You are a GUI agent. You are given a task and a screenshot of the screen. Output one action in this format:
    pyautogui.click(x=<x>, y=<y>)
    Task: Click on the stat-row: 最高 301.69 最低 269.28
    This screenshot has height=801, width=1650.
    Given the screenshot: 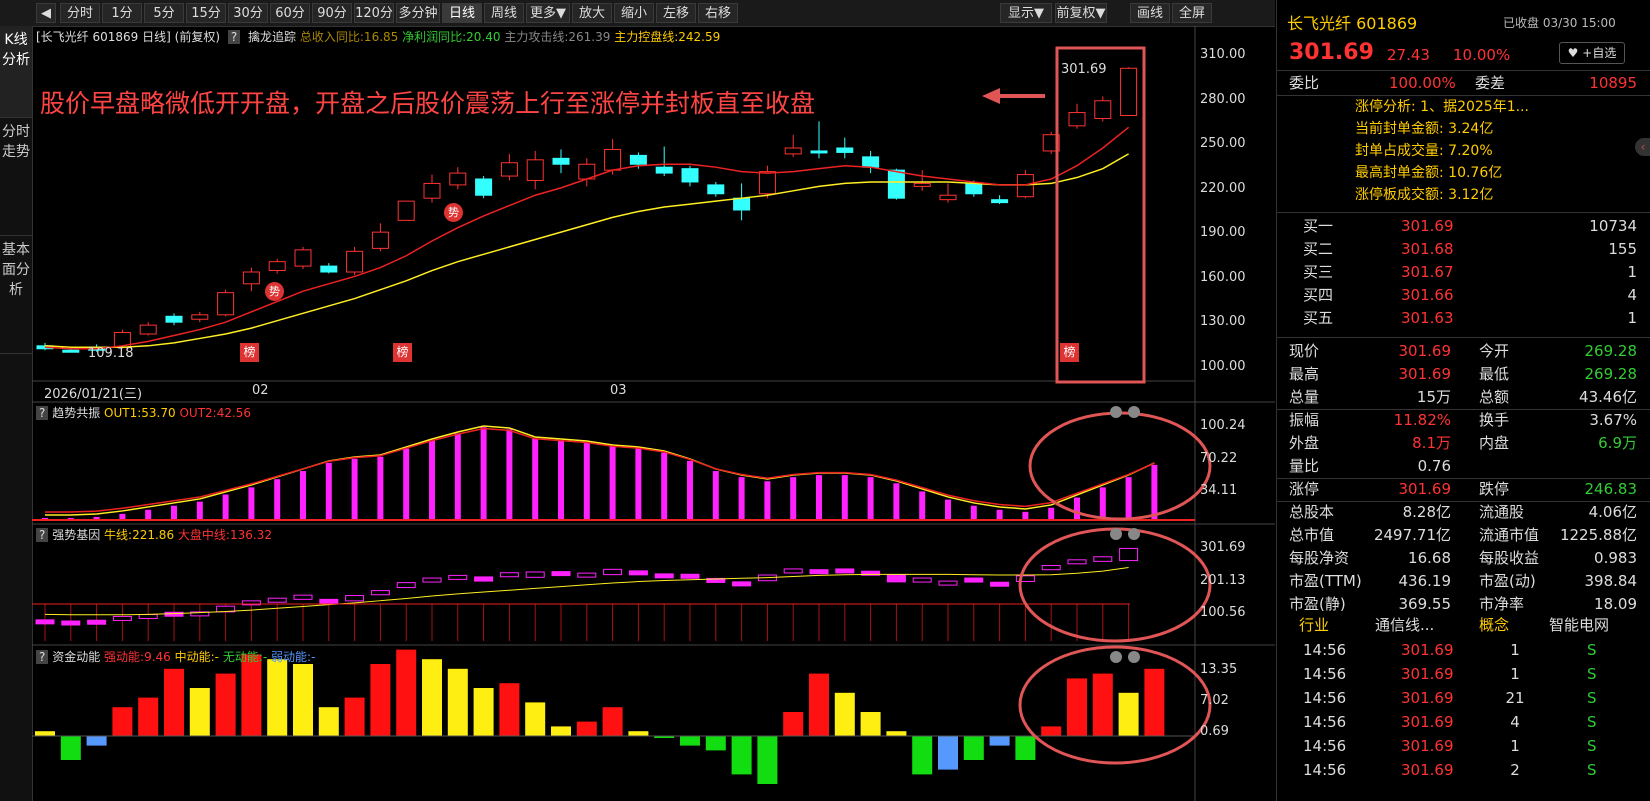 What is the action you would take?
    pyautogui.click(x=1463, y=374)
    